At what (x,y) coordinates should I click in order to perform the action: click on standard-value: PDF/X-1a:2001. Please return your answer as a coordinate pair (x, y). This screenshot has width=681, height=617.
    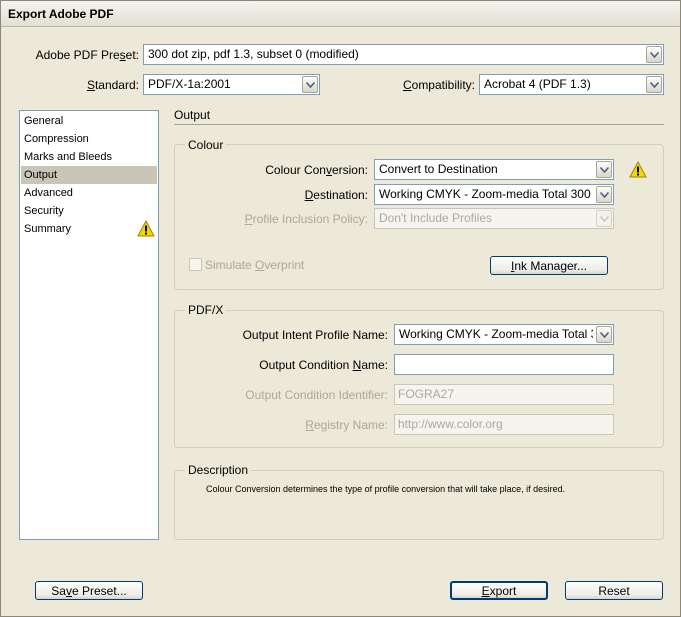
    Looking at the image, I should click on (189, 84).